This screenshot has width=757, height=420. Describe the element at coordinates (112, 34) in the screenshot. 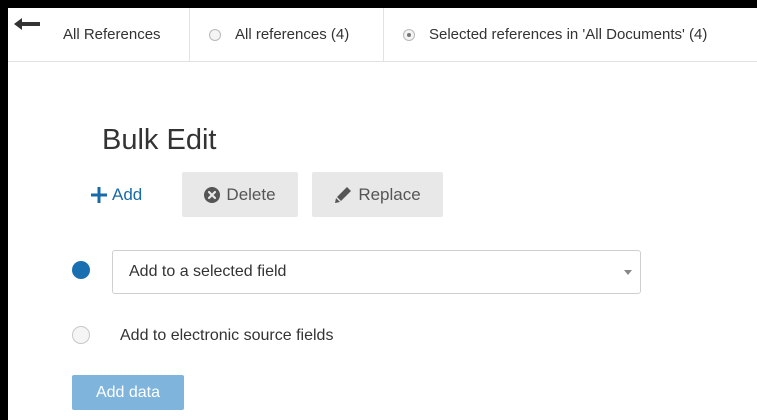

I see `tab-all-references-label: All References` at that location.